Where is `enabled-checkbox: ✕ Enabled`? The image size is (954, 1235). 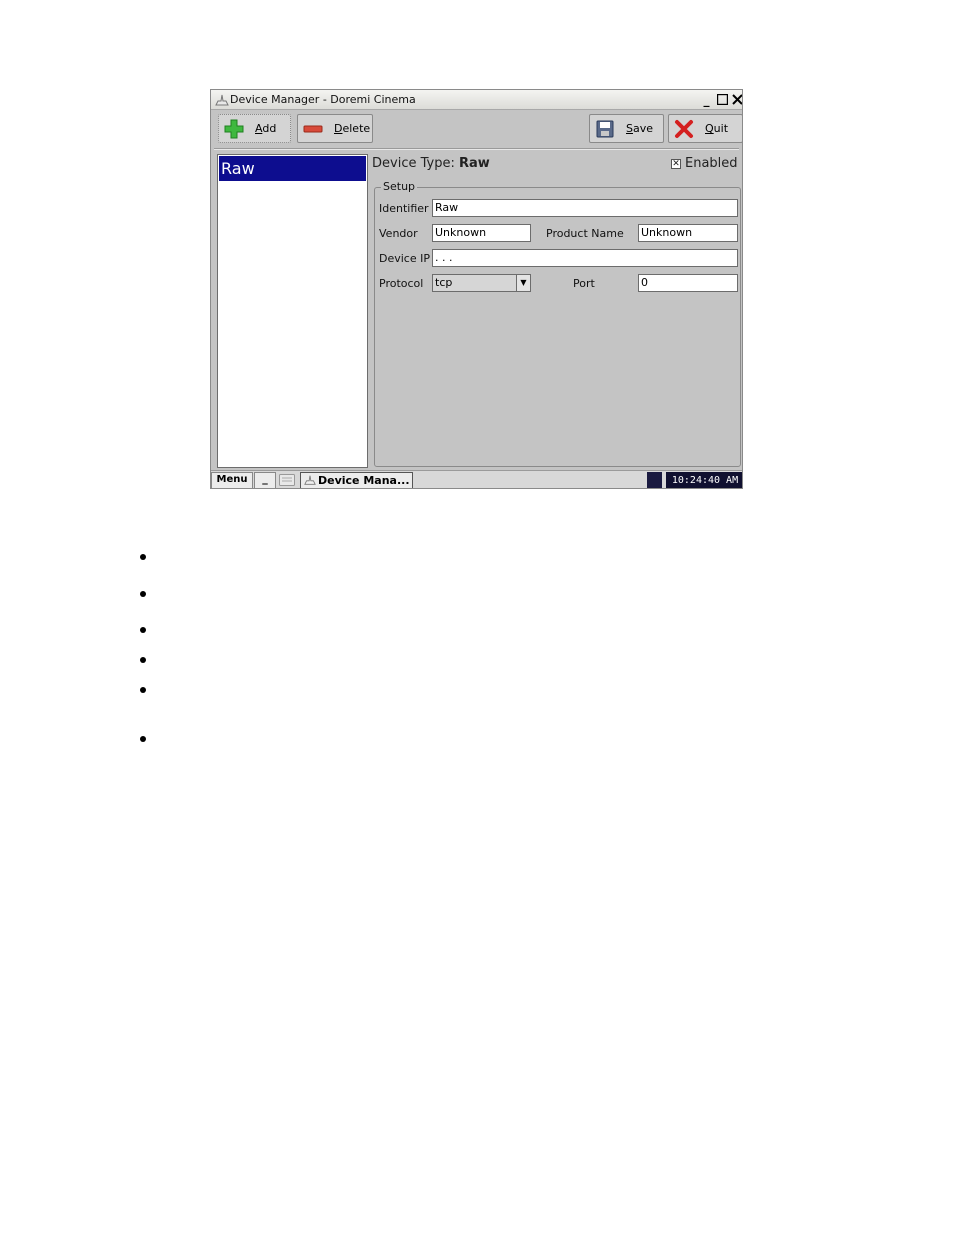
enabled-checkbox: ✕ Enabled is located at coordinates (704, 163).